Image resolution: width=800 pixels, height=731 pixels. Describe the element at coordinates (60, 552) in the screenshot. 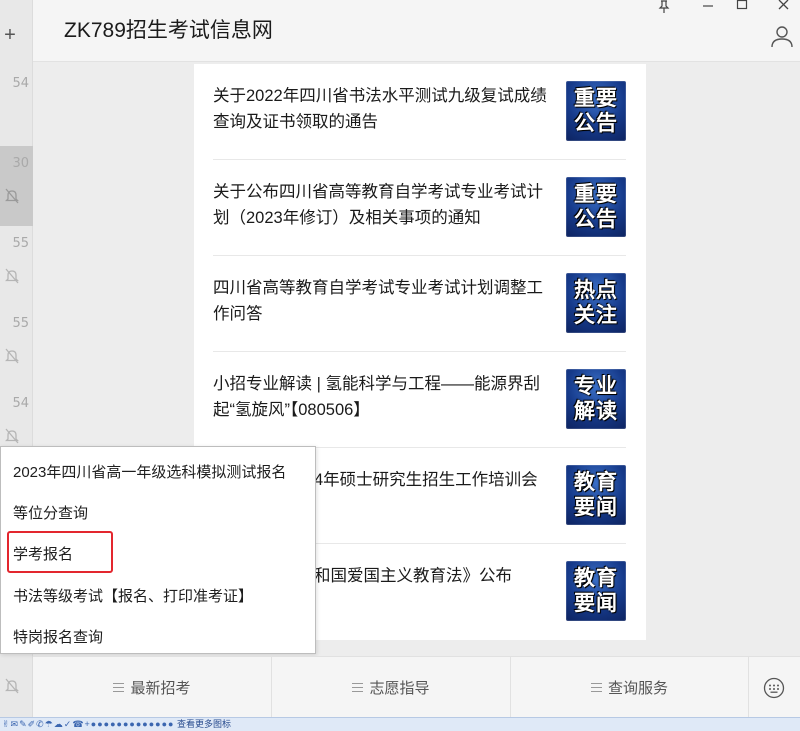

I see `highlight-annotation-box` at that location.